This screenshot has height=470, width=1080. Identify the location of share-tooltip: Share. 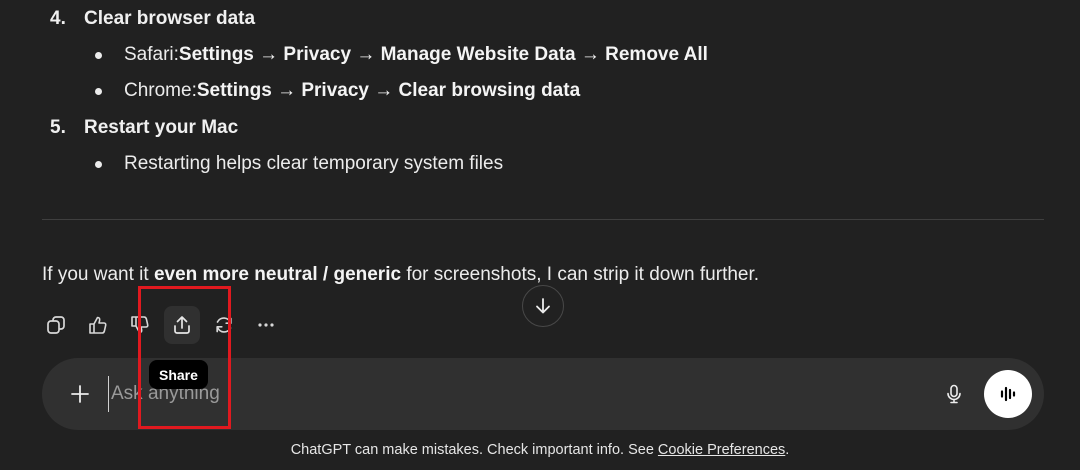
(178, 374).